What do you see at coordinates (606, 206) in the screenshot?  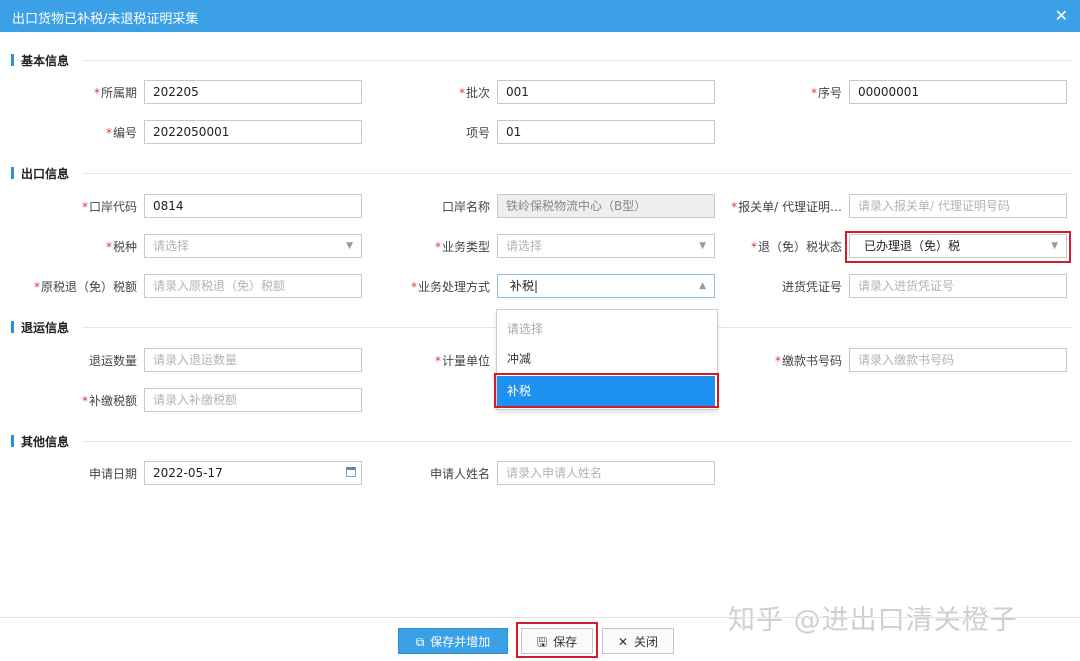 I see `port-name-field: 铁岭保税物流中心（B型）` at bounding box center [606, 206].